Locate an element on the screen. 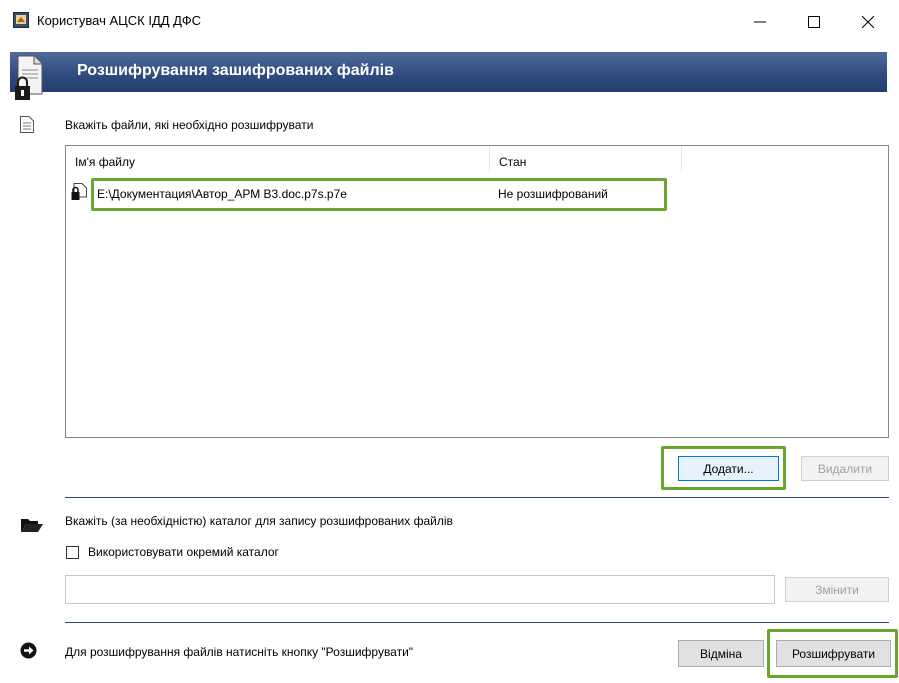 The width and height of the screenshot is (899, 683). app-icon is located at coordinates (21, 20).